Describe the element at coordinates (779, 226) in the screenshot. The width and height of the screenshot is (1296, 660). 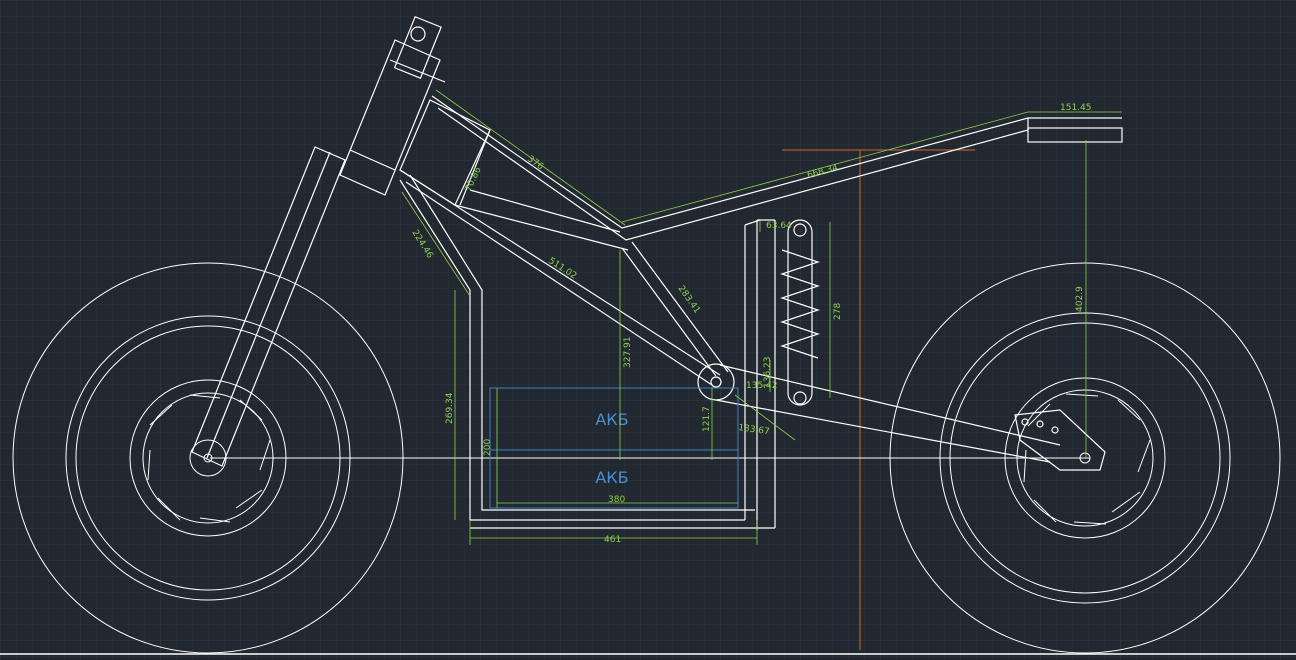
I see `dim-shock-top: 63.64` at that location.